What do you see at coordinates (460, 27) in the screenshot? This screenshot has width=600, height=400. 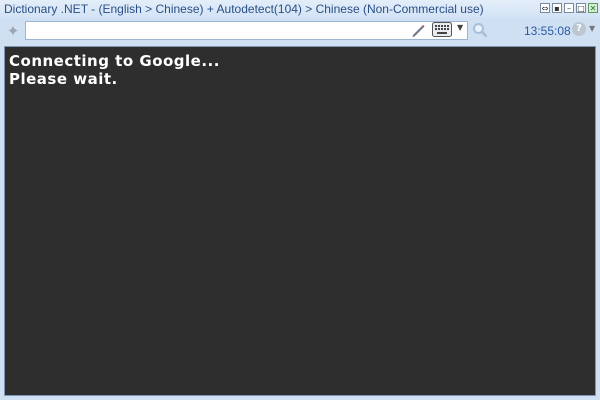 I see `keyboard-dropdown-icon: ▼` at bounding box center [460, 27].